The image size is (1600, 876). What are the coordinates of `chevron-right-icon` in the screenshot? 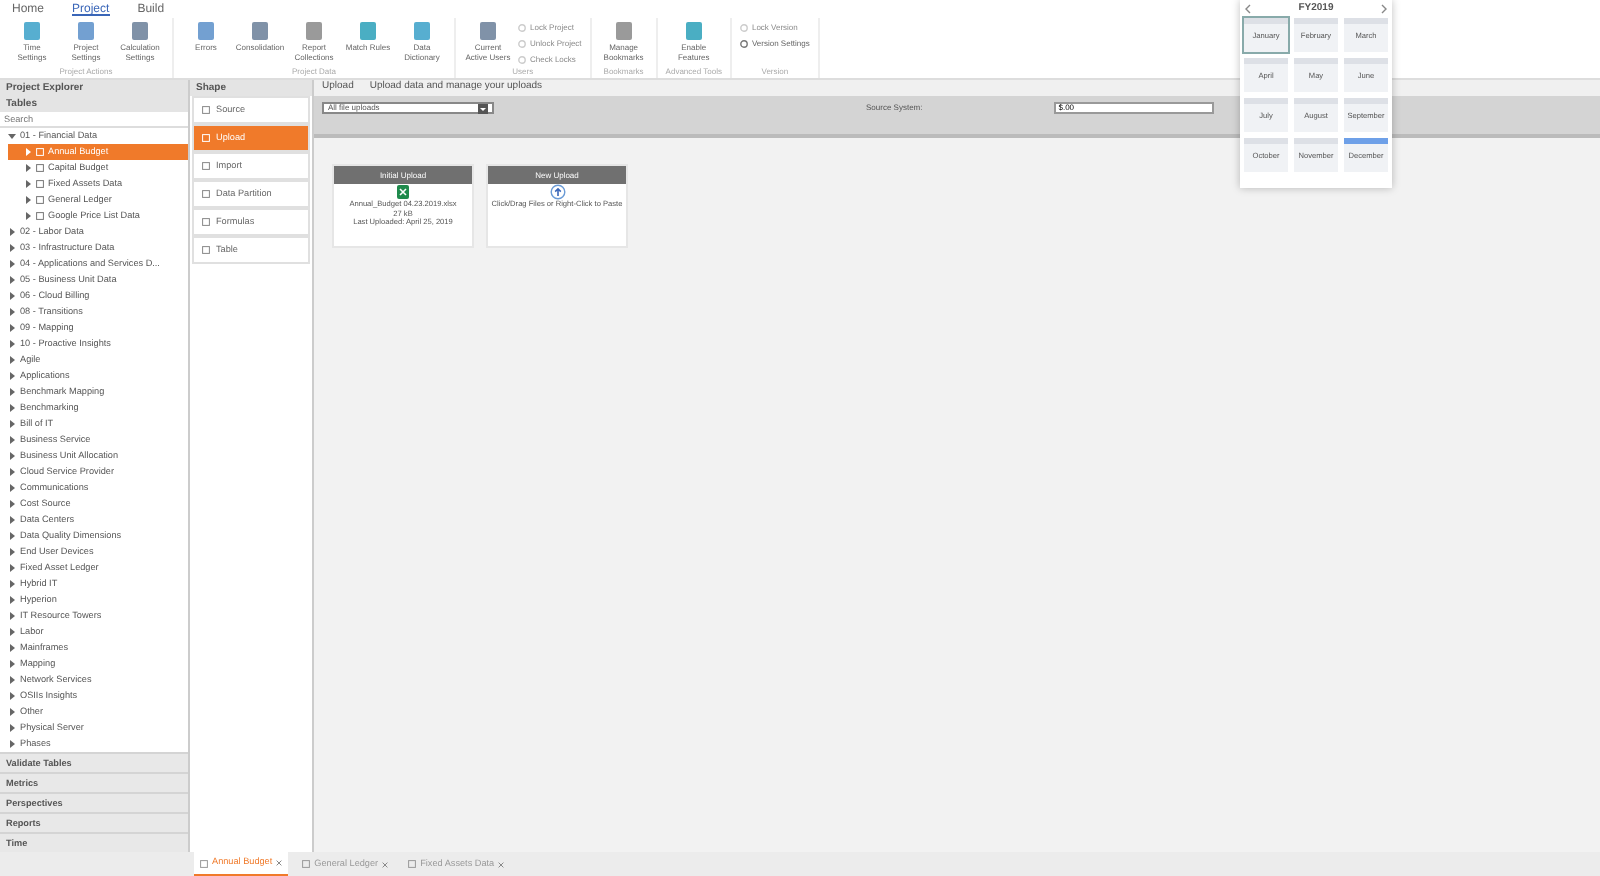 It's located at (1383, 9).